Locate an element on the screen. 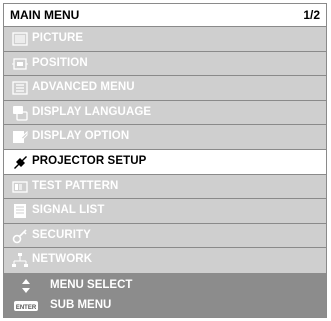  menu-item-position: POSITION is located at coordinates (165, 64).